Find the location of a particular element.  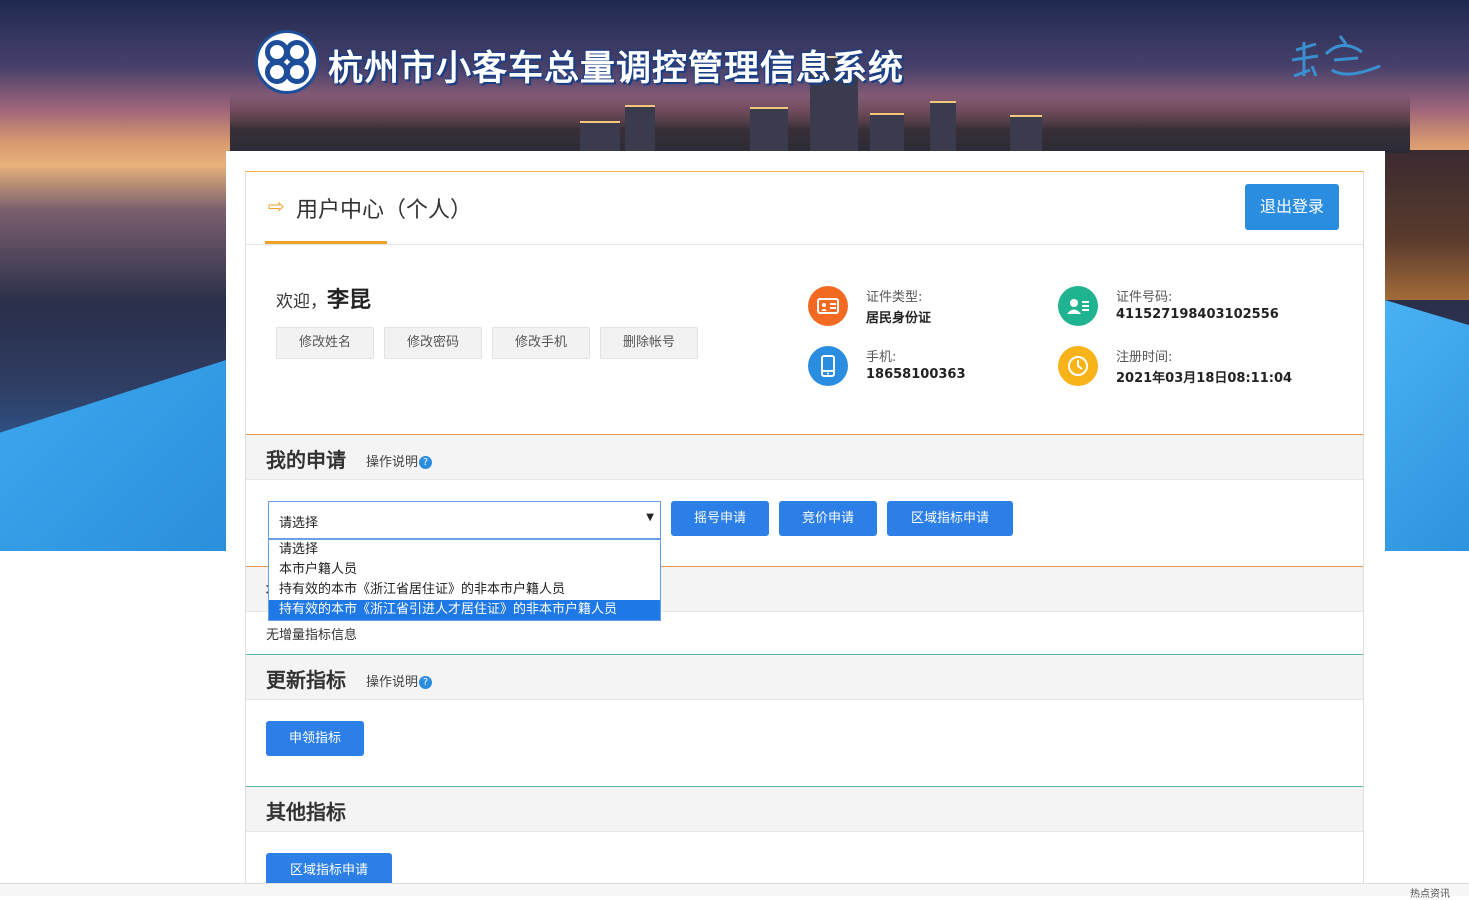

hot-news-link: 热点资讯 is located at coordinates (1430, 892).